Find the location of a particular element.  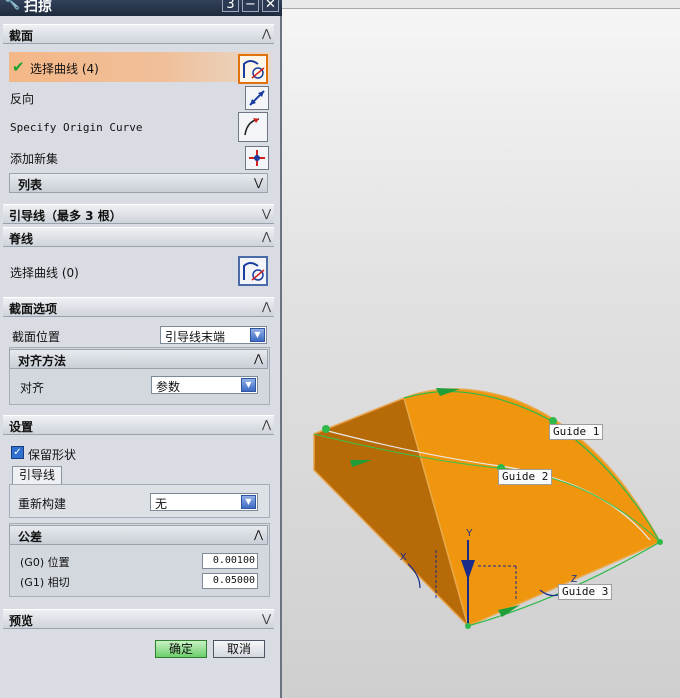

reset-button: 3 is located at coordinates (230, 6).